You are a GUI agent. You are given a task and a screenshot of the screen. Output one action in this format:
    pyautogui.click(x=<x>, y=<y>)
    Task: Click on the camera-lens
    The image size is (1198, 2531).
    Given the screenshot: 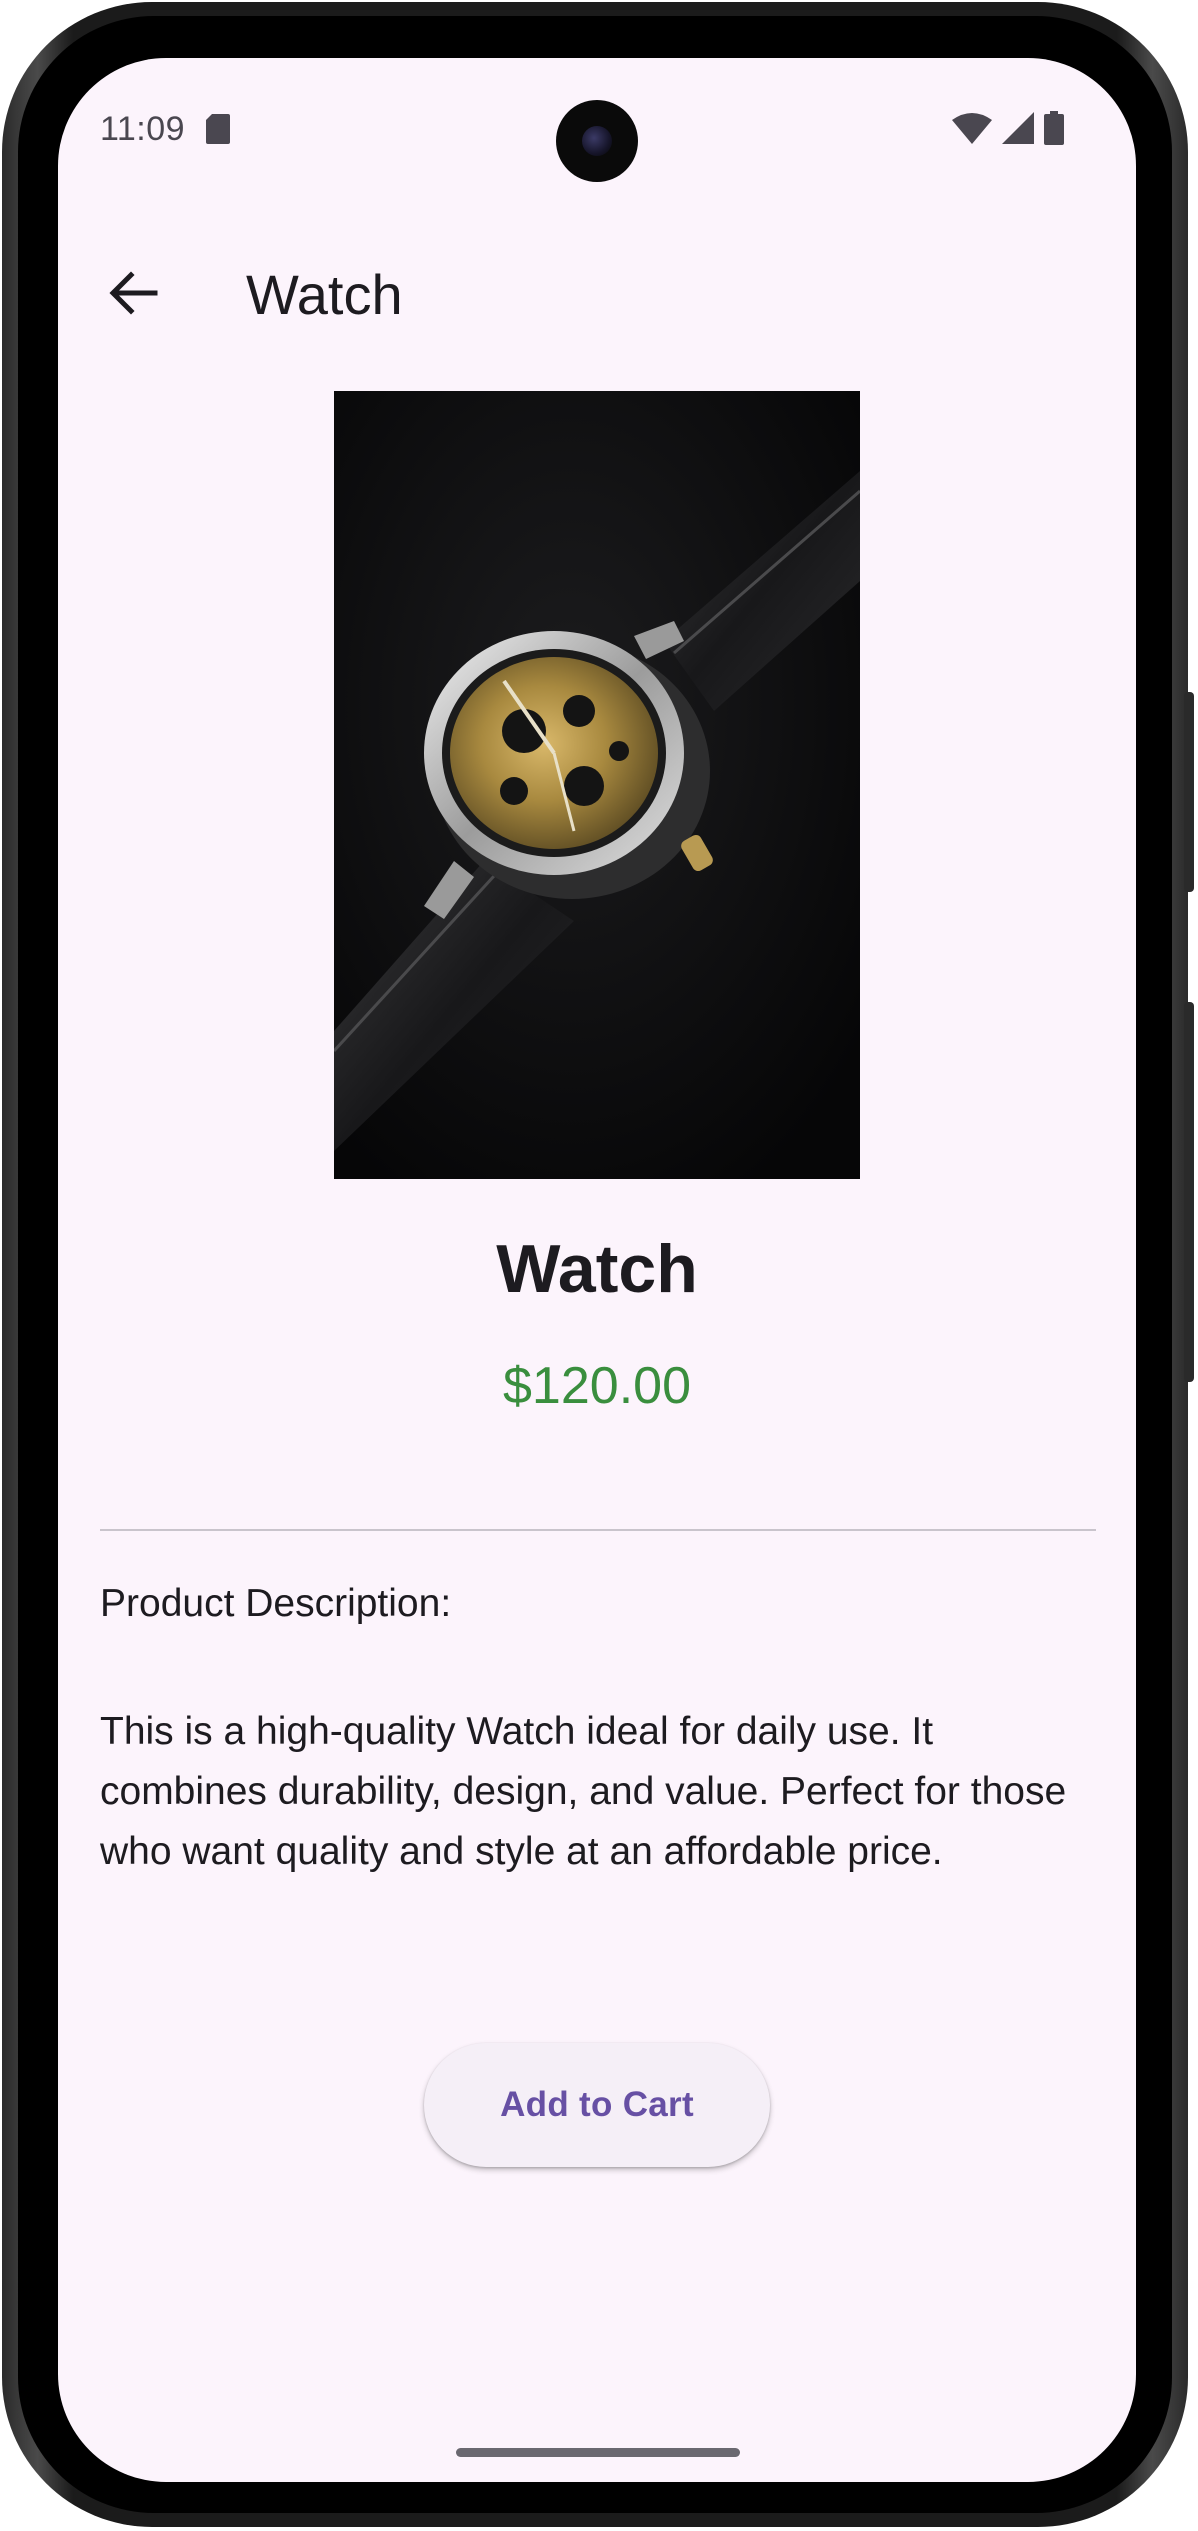 What is the action you would take?
    pyautogui.click(x=597, y=141)
    